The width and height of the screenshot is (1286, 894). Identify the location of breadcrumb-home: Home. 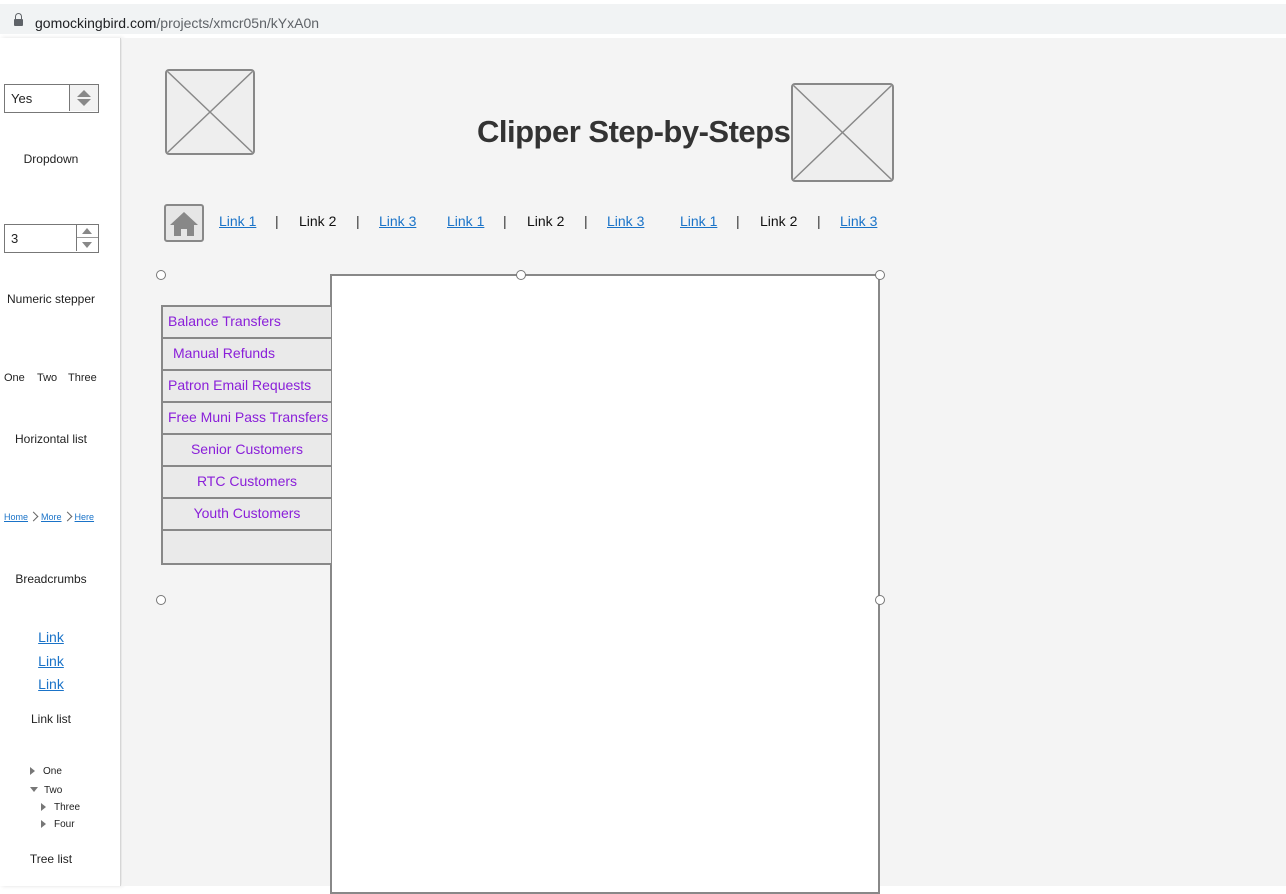
(16, 517).